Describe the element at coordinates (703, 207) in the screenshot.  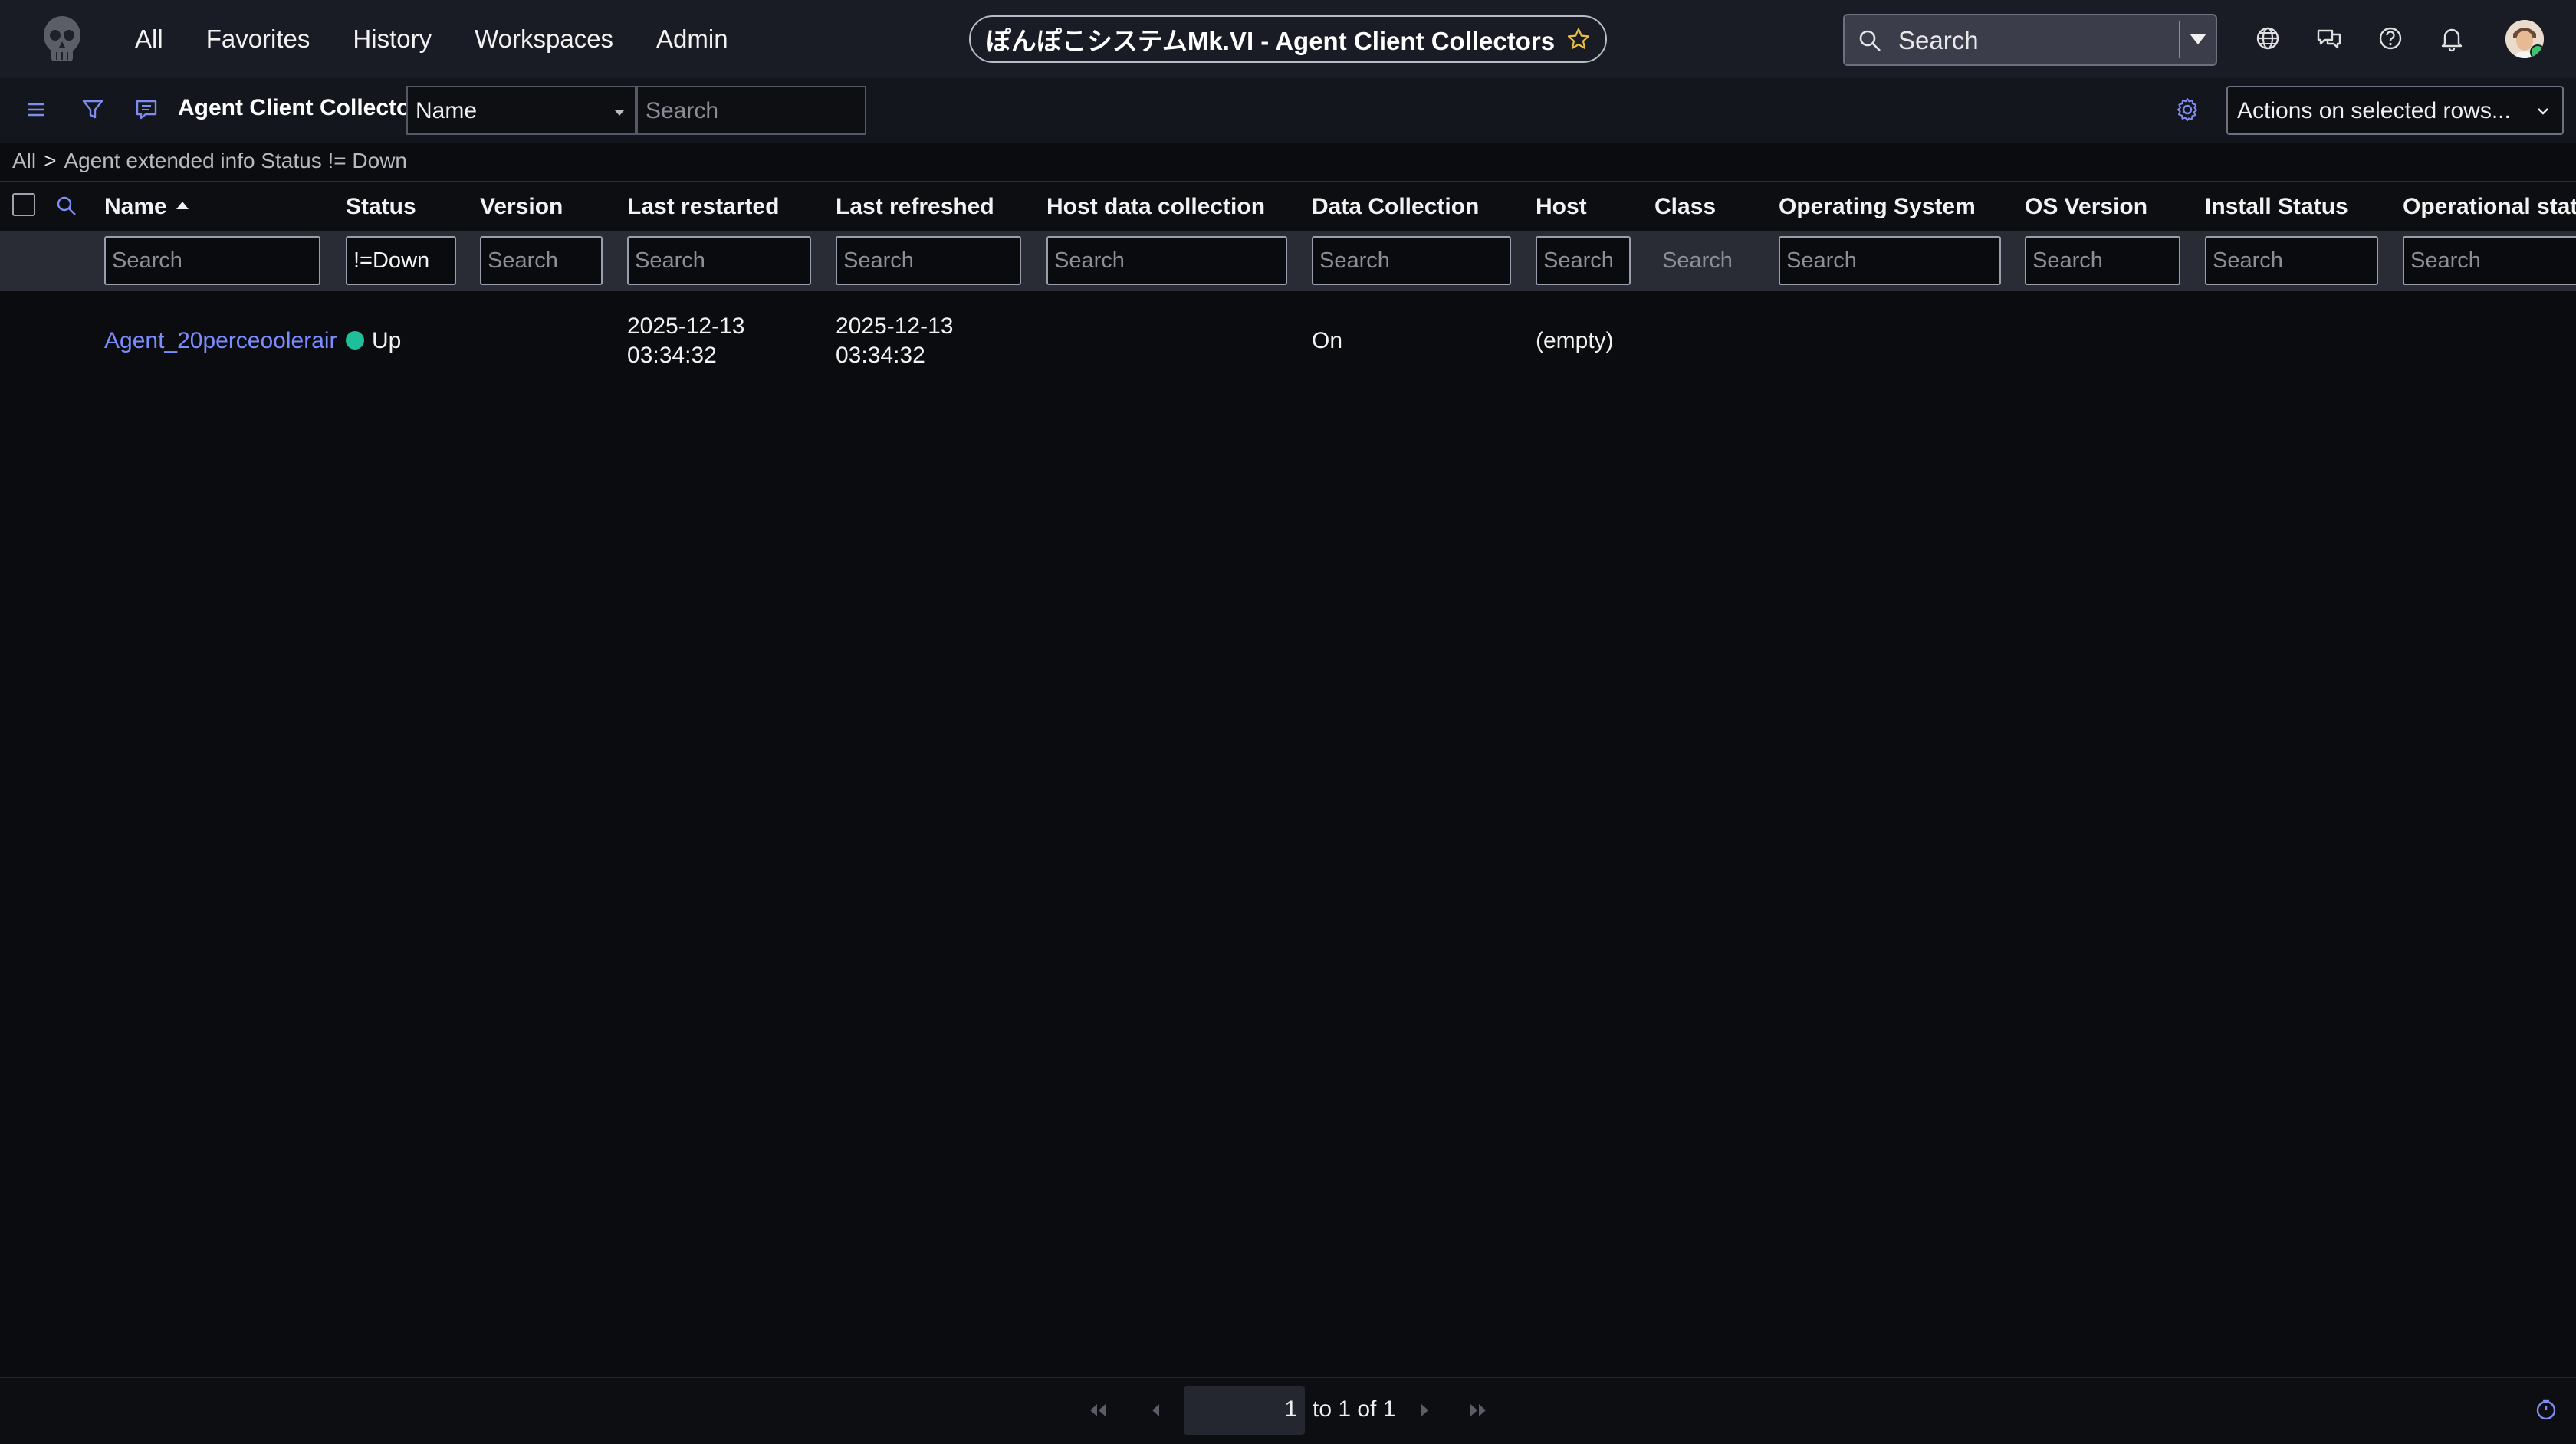
I see `column-header-last-restarted: Last restarted` at that location.